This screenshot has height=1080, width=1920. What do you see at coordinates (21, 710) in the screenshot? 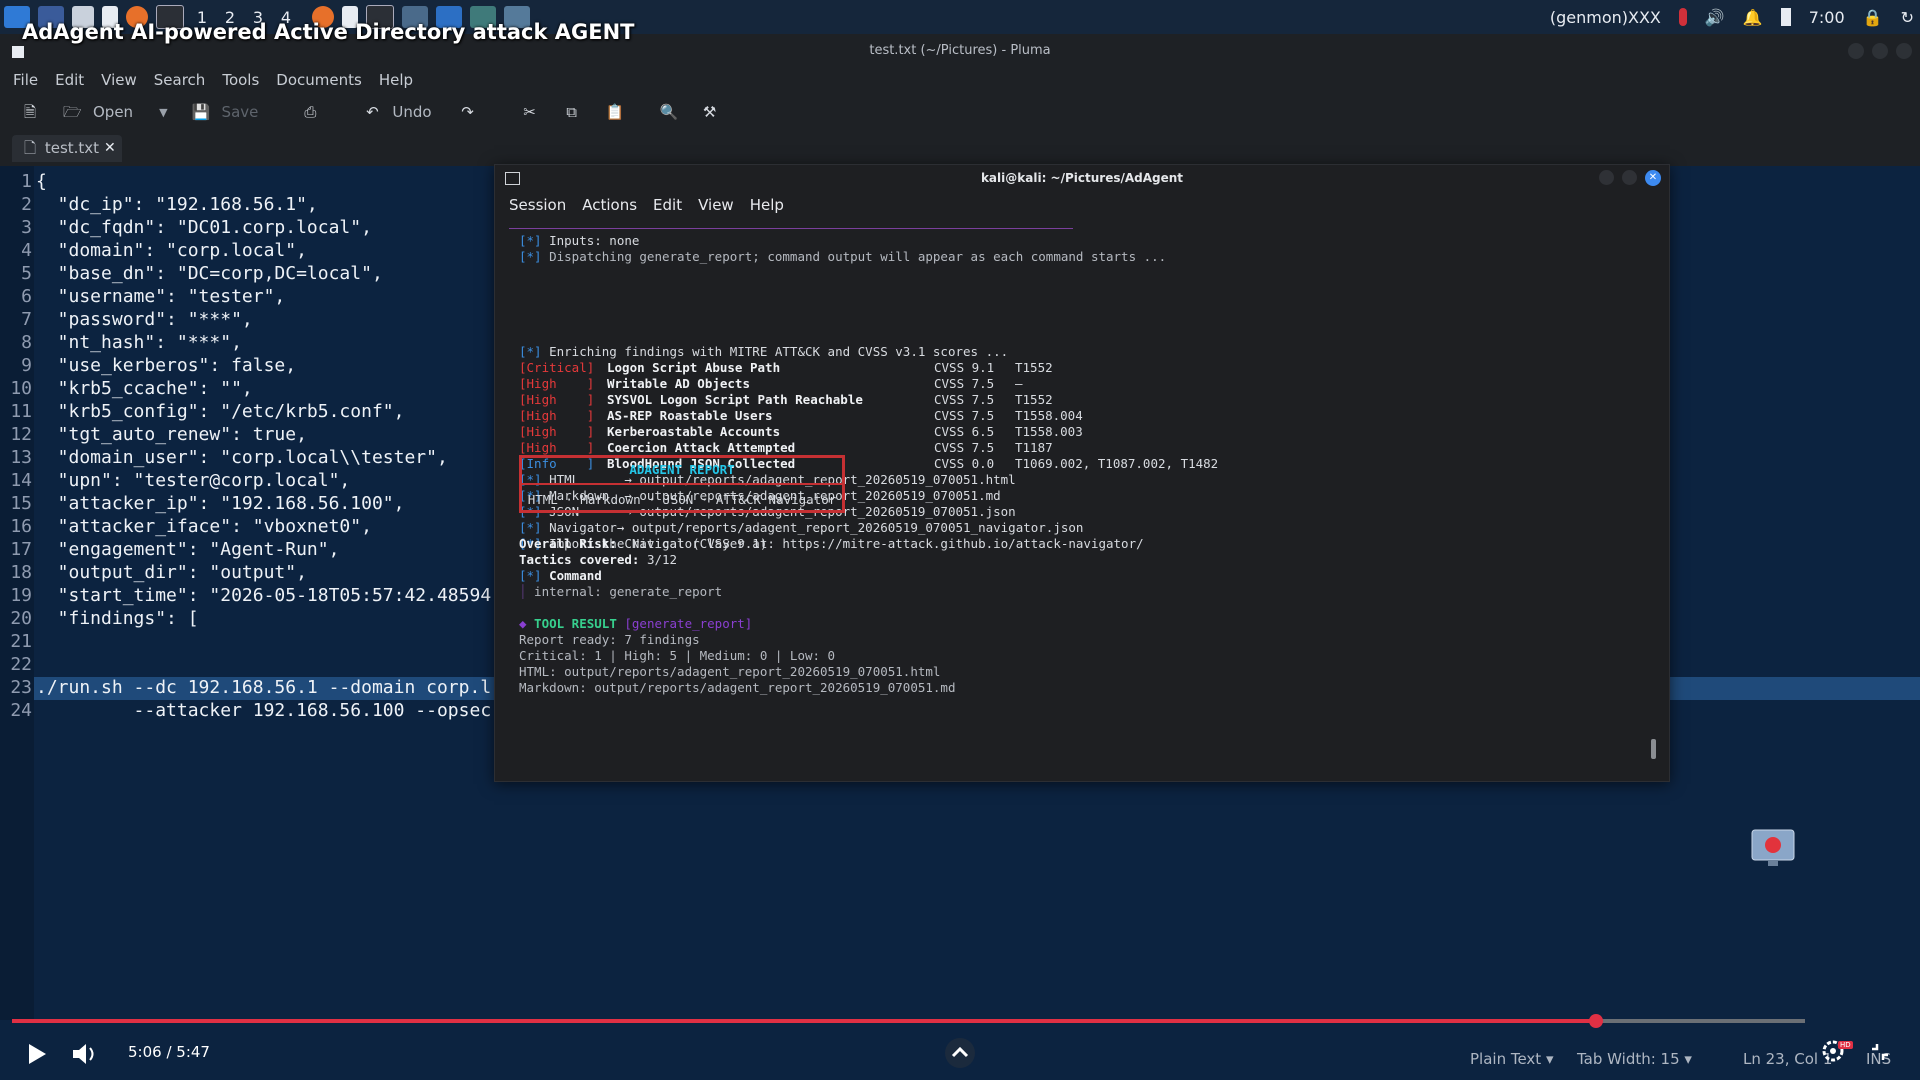
I see `line-number: 24` at bounding box center [21, 710].